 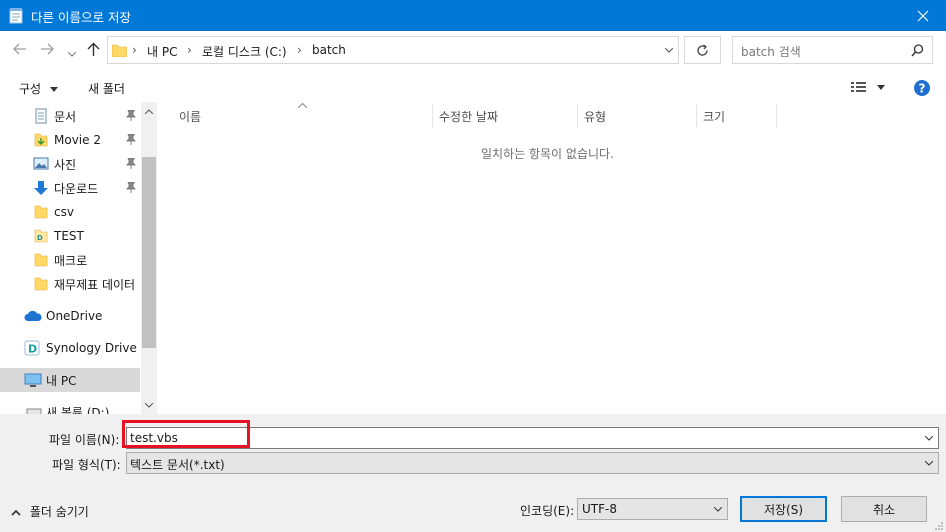 I want to click on nav-item-downloads: 다운로드, so click(x=70, y=188).